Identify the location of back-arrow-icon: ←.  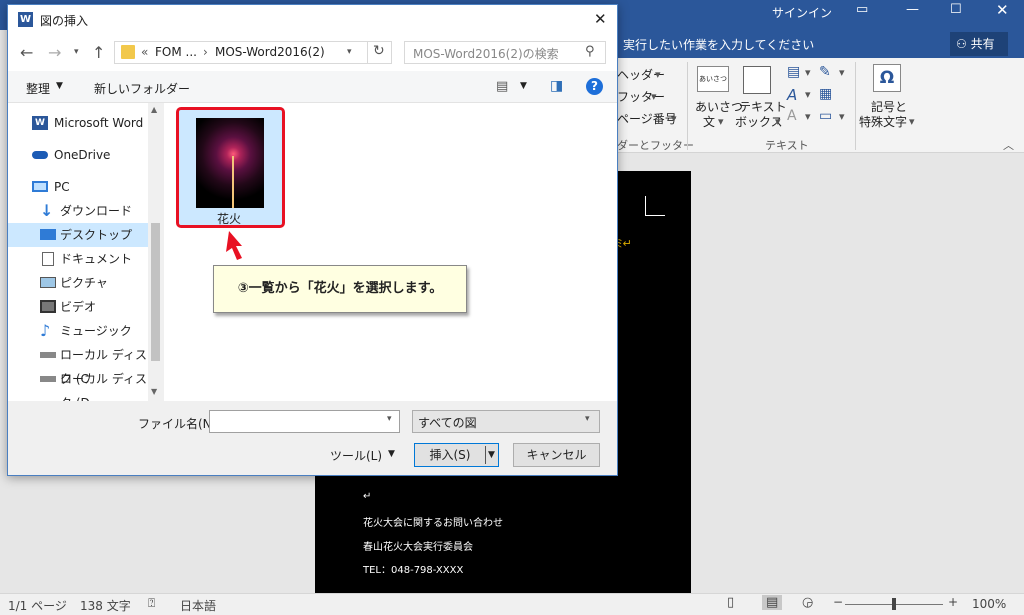
(26, 52).